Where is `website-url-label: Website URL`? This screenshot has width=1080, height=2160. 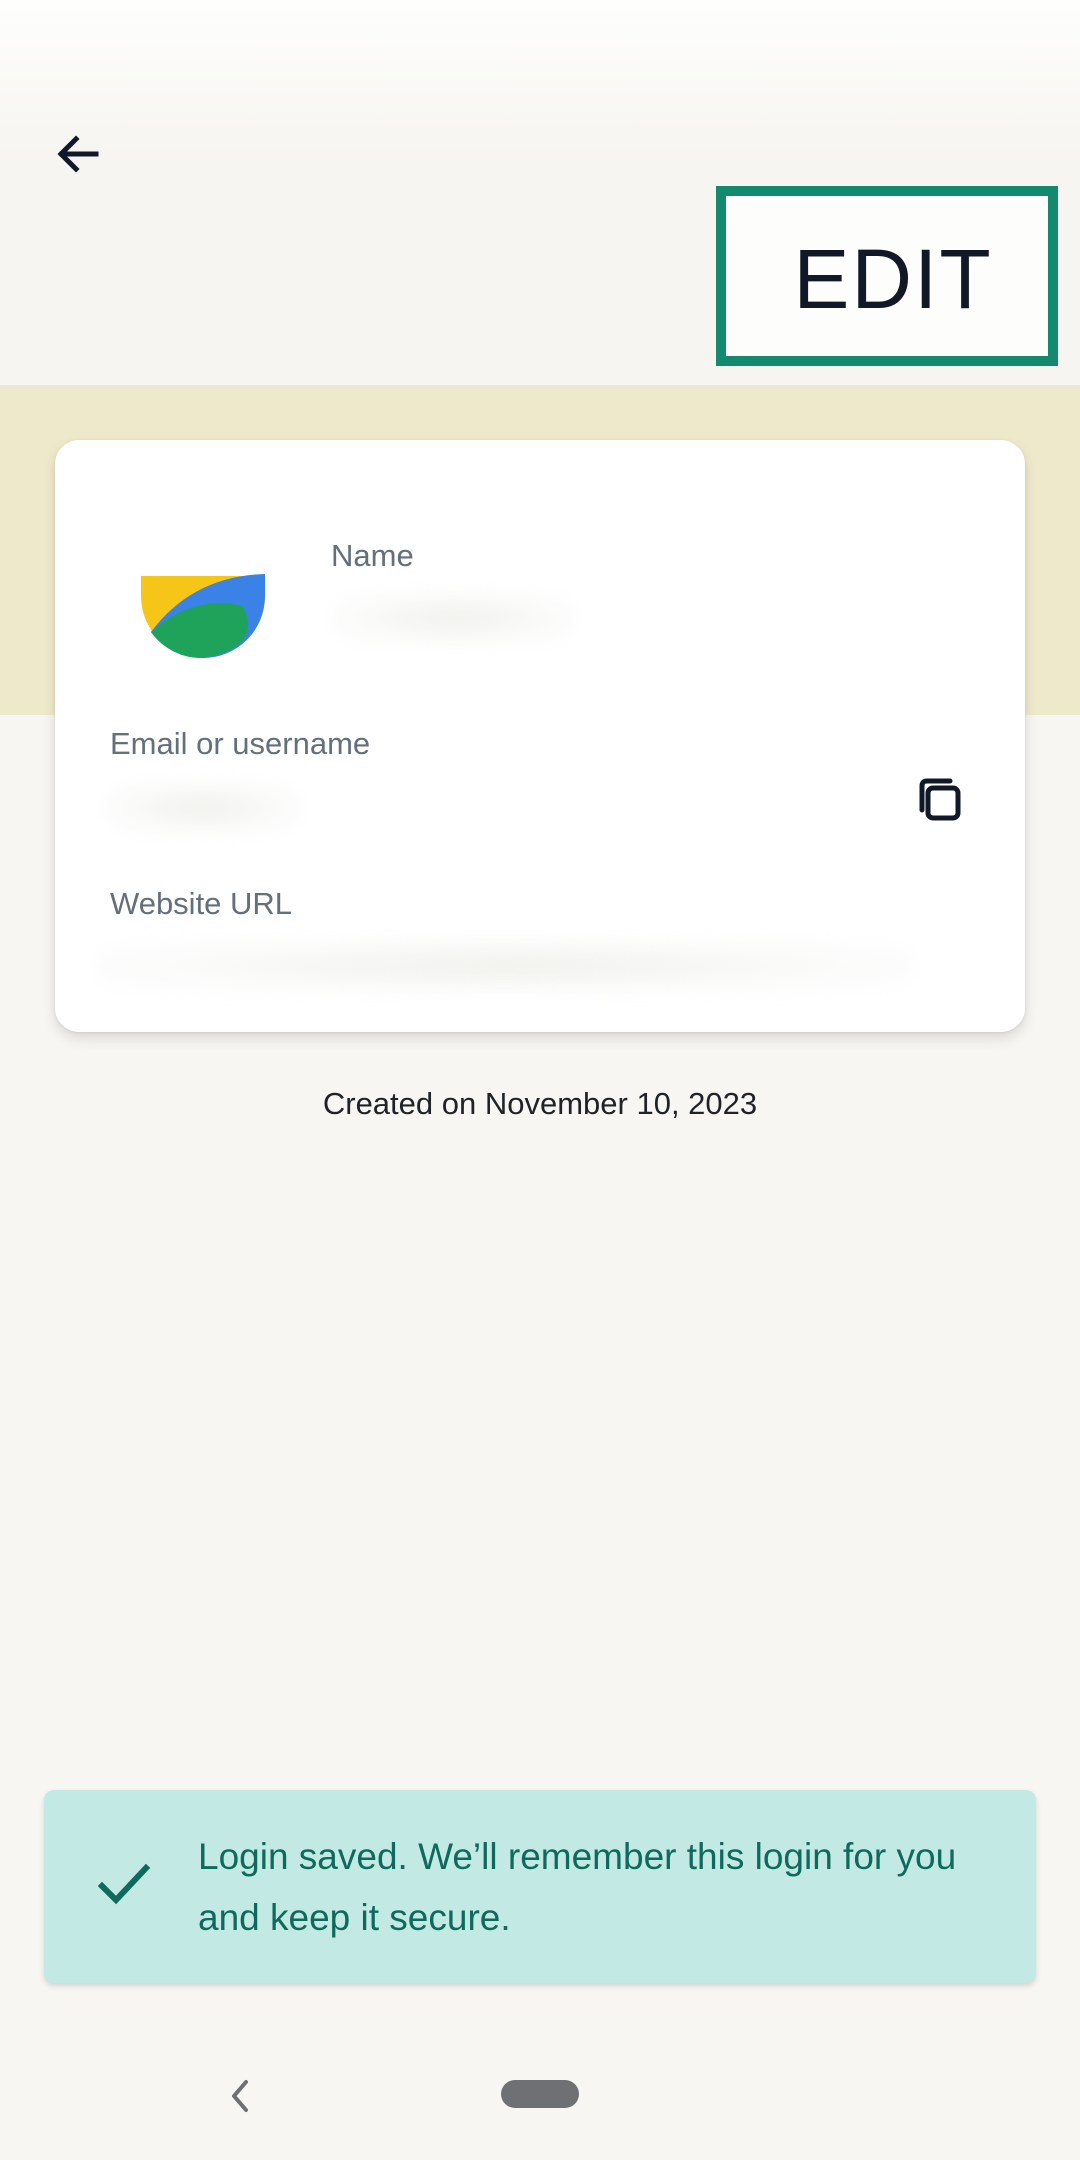
website-url-label: Website URL is located at coordinates (201, 903).